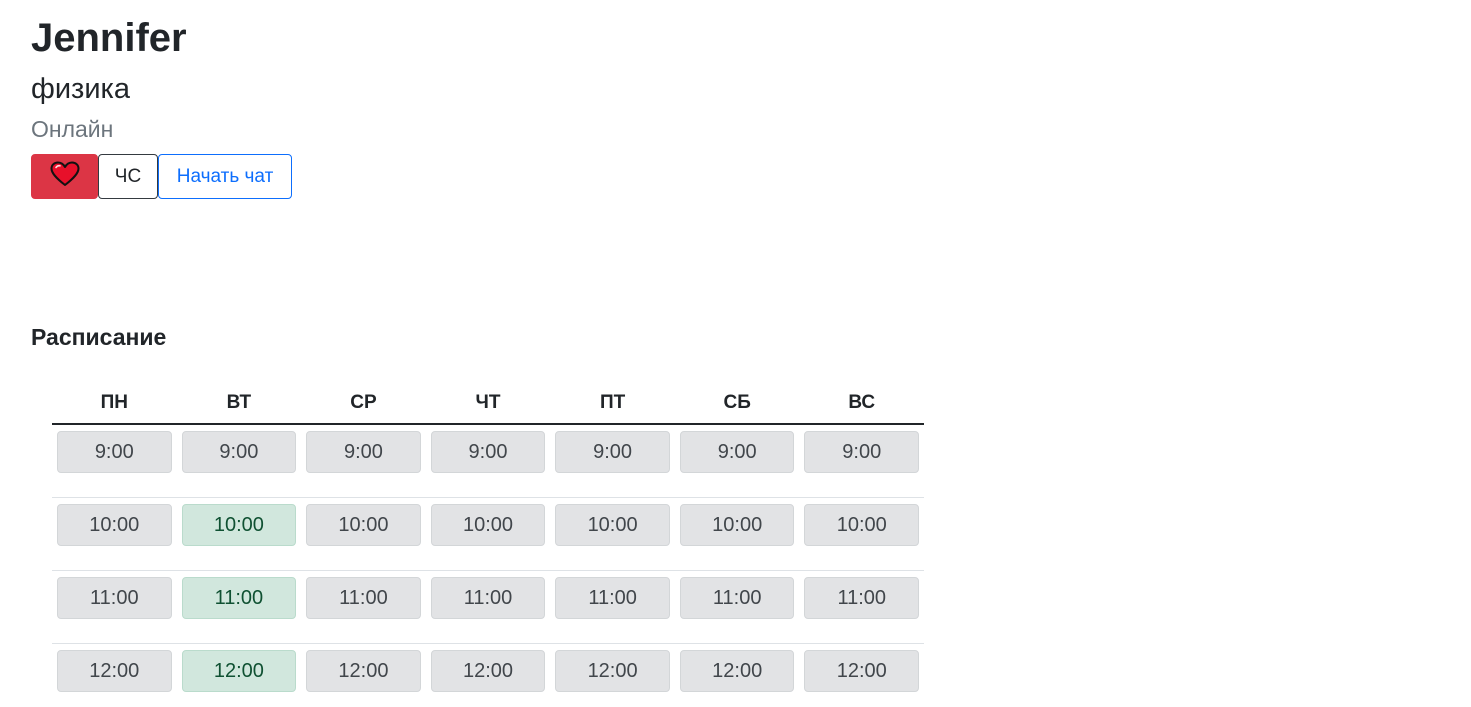 The height and width of the screenshot is (707, 1471). I want to click on schedule-row: 9:00 9:00 9:00 9:00 9:00 9:00 9:00, so click(488, 461).